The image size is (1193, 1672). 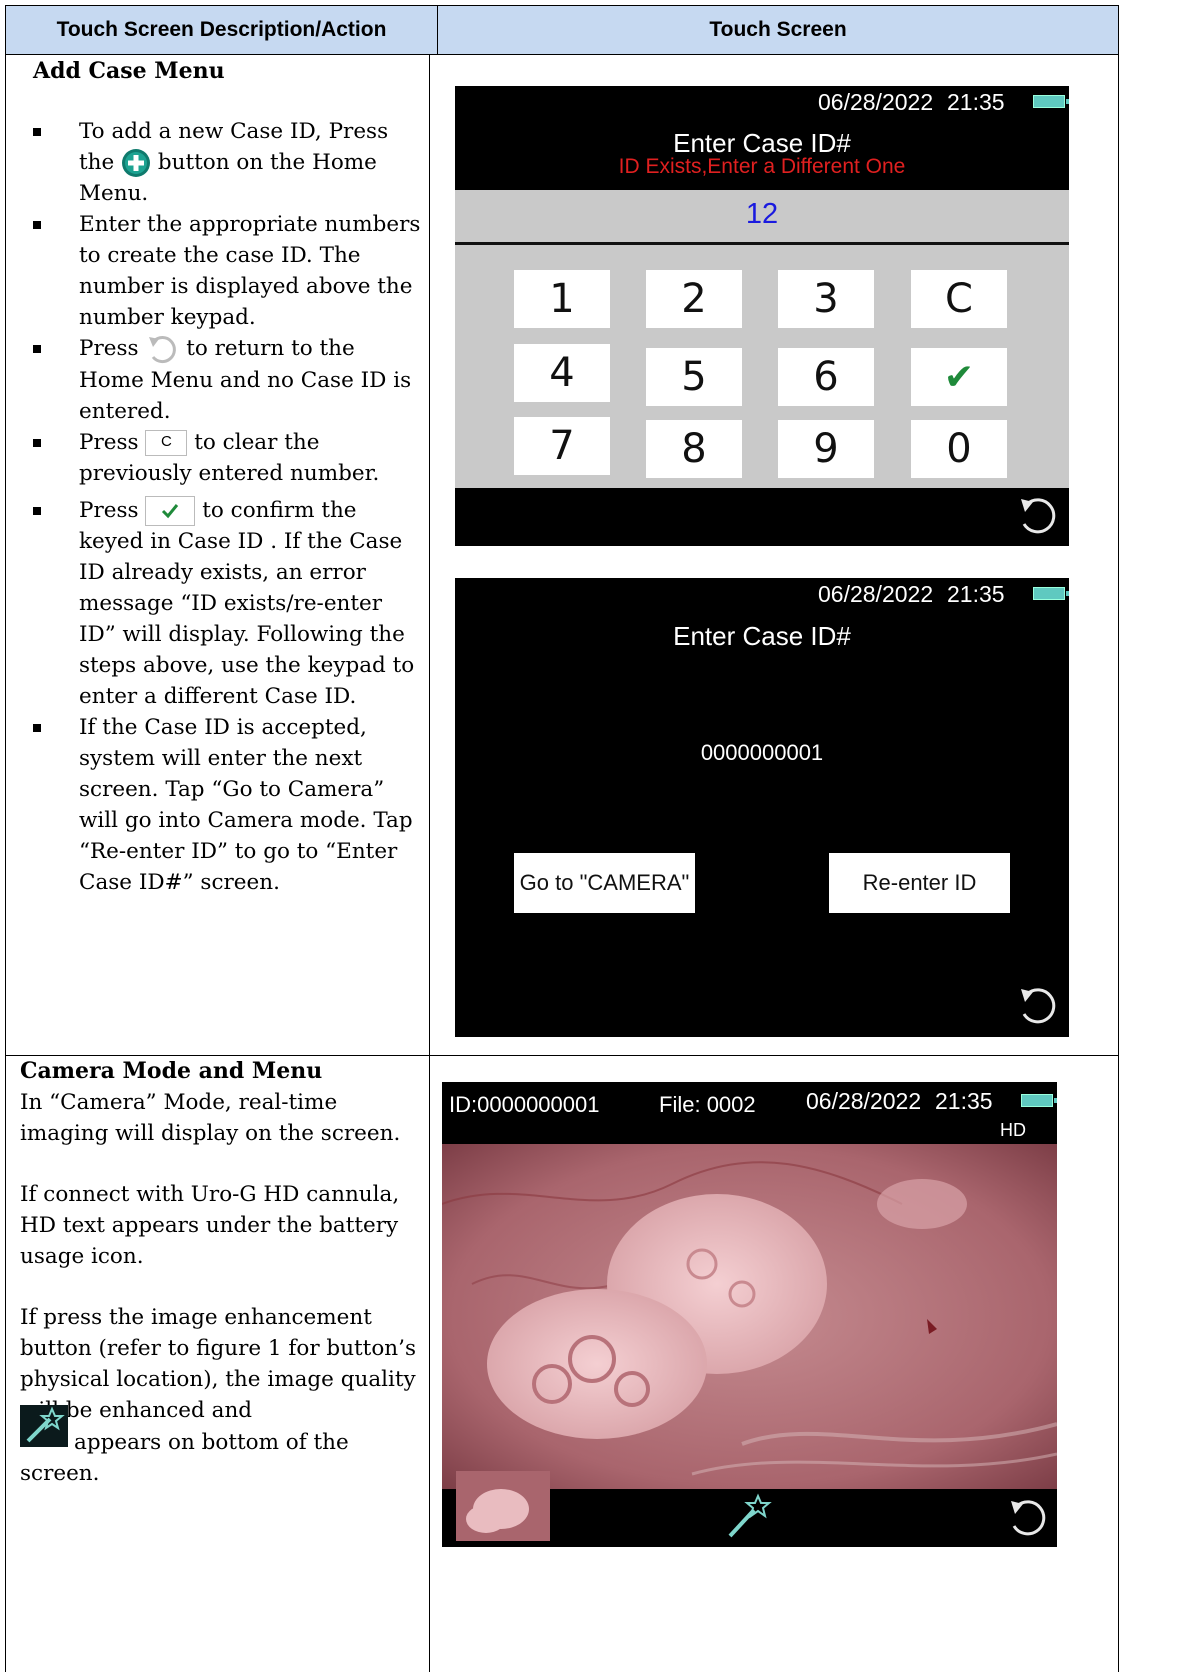 I want to click on camera-date: 06/28/2022, so click(x=864, y=1101).